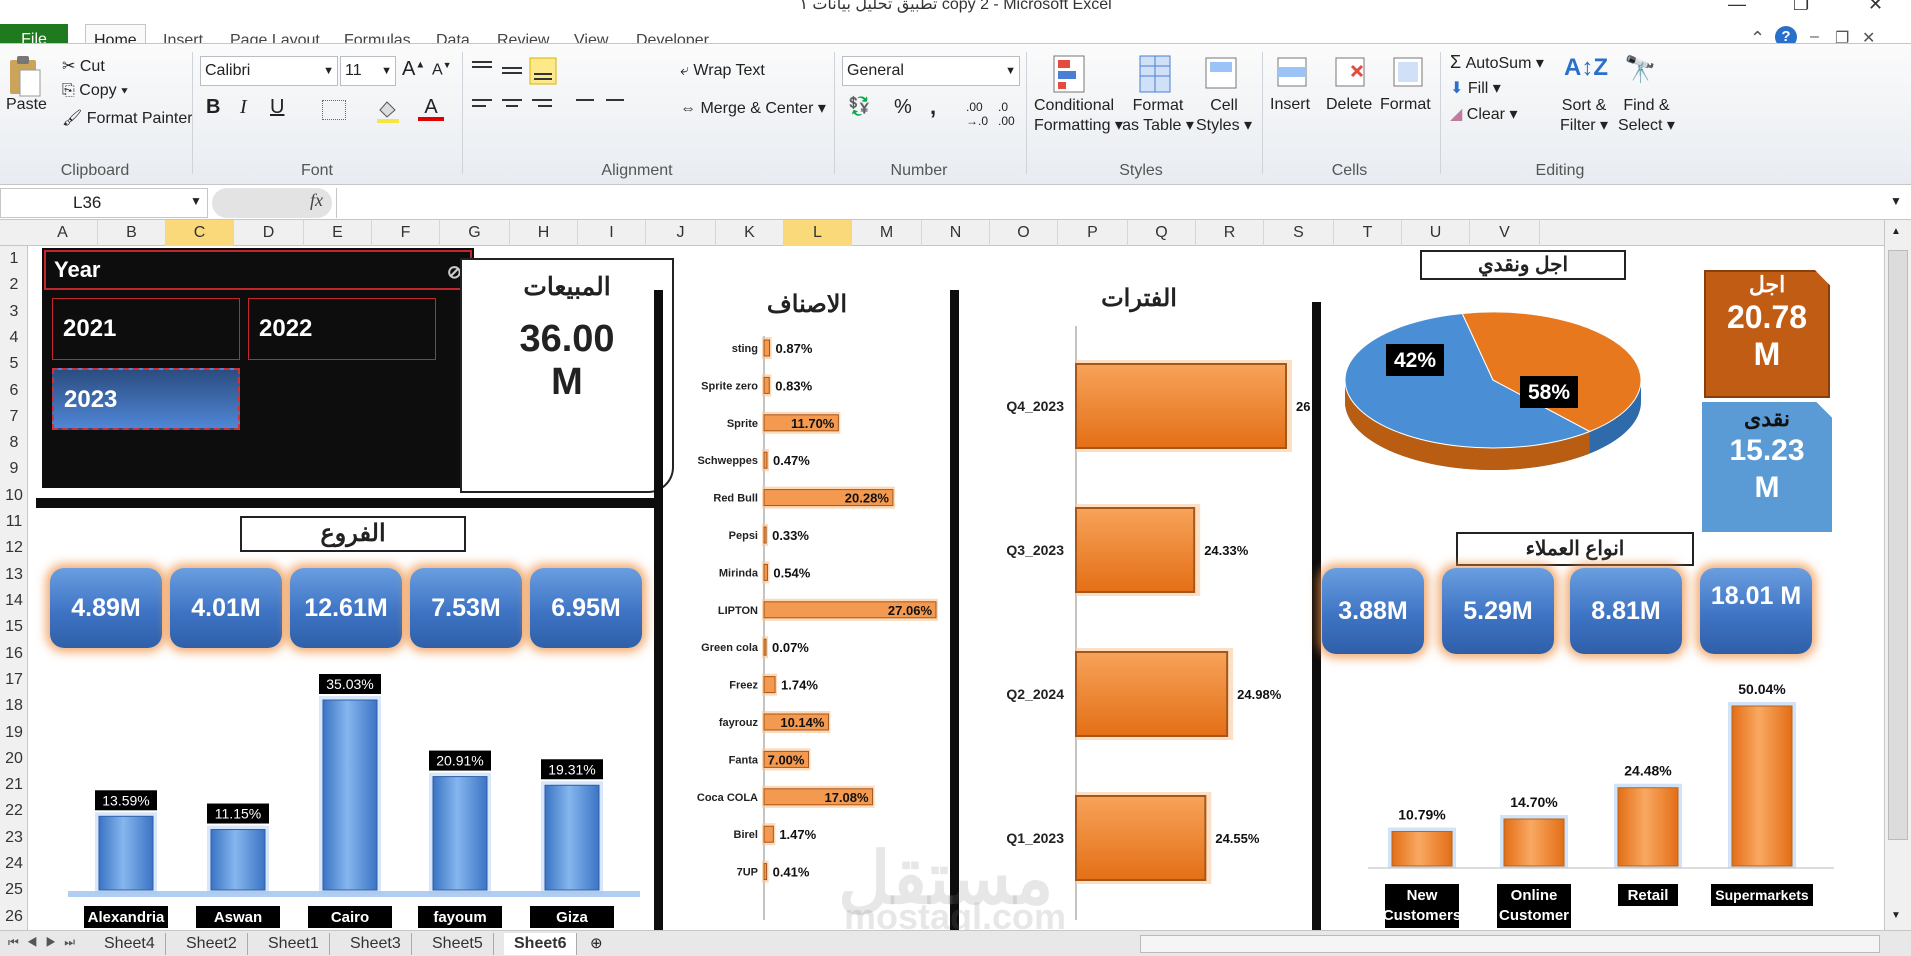 The image size is (1911, 956). What do you see at coordinates (1162, 233) in the screenshot?
I see `column-header: Q` at bounding box center [1162, 233].